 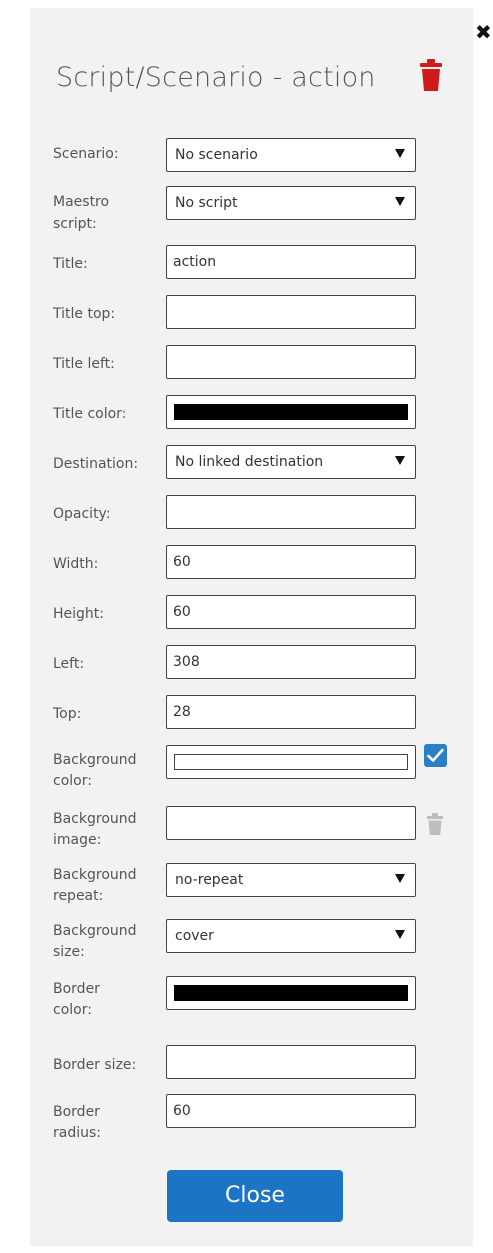 I want to click on close-button: Close, so click(x=255, y=1196).